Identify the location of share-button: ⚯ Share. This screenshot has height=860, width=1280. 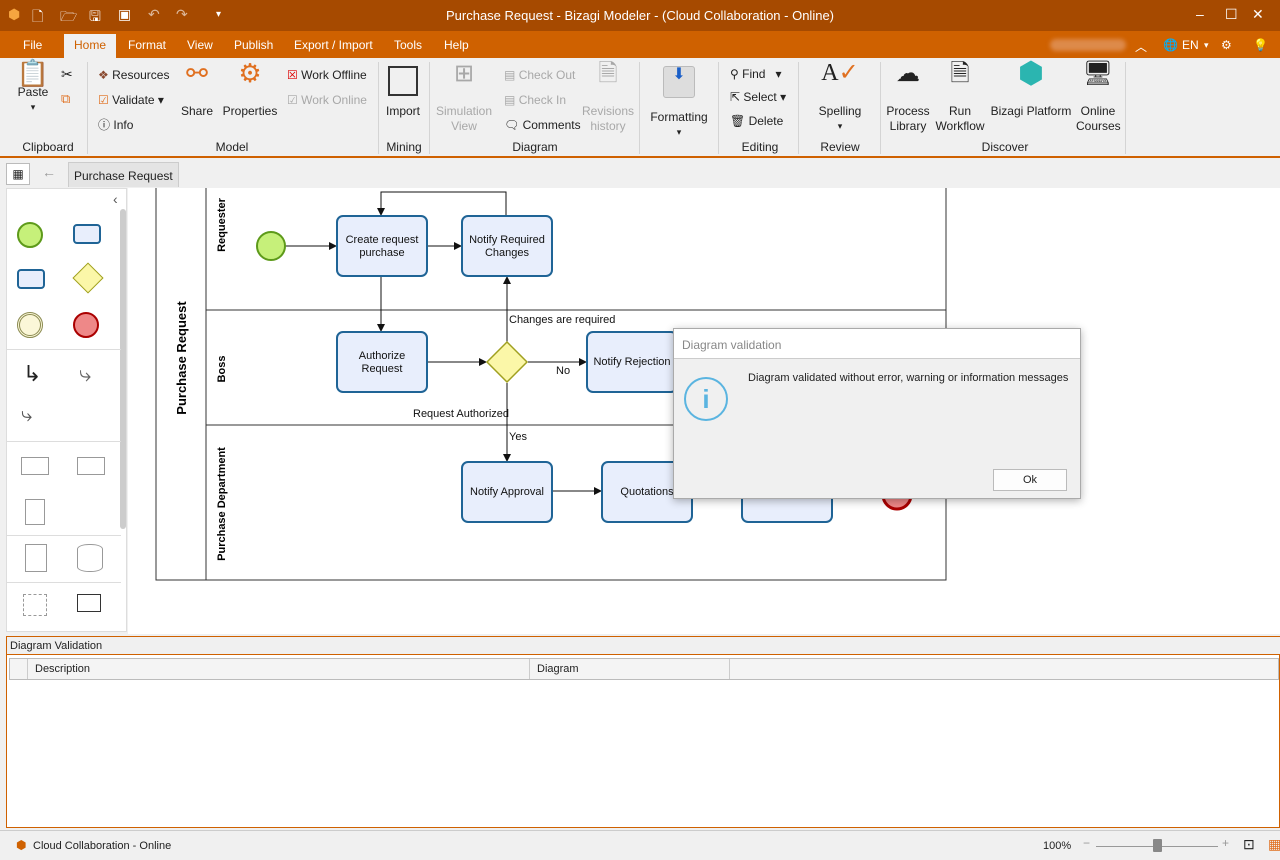
(197, 89).